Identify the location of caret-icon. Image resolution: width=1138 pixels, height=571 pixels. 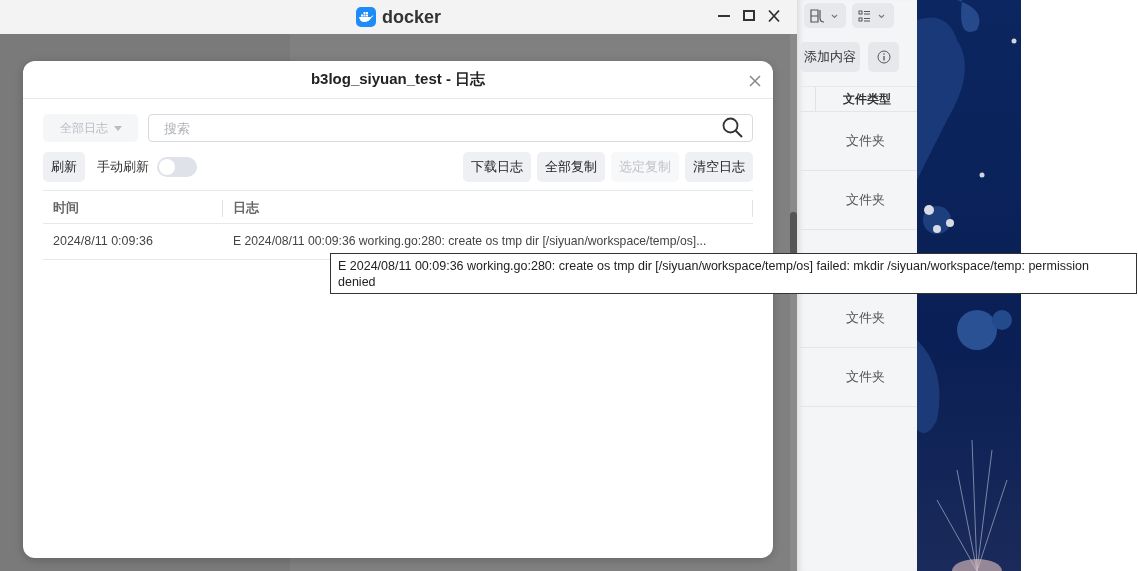
(117, 128).